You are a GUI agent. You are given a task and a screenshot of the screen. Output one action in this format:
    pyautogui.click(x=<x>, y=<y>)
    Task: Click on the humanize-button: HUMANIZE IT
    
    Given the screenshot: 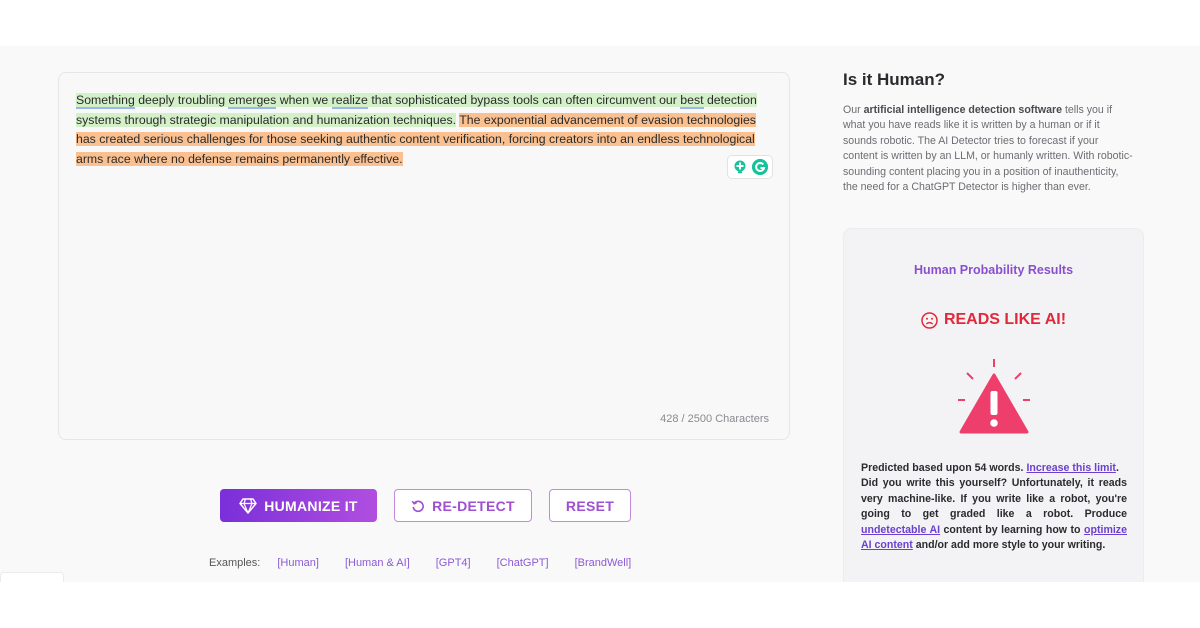 What is the action you would take?
    pyautogui.click(x=298, y=505)
    